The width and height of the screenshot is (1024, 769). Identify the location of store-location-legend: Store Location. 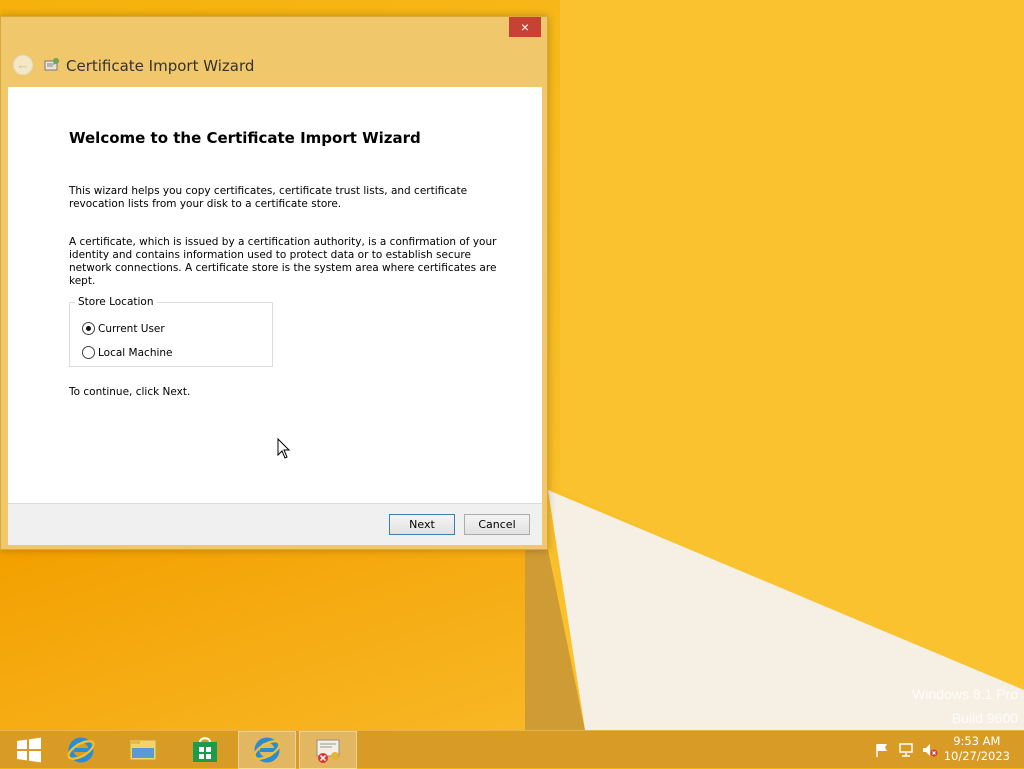
(116, 302).